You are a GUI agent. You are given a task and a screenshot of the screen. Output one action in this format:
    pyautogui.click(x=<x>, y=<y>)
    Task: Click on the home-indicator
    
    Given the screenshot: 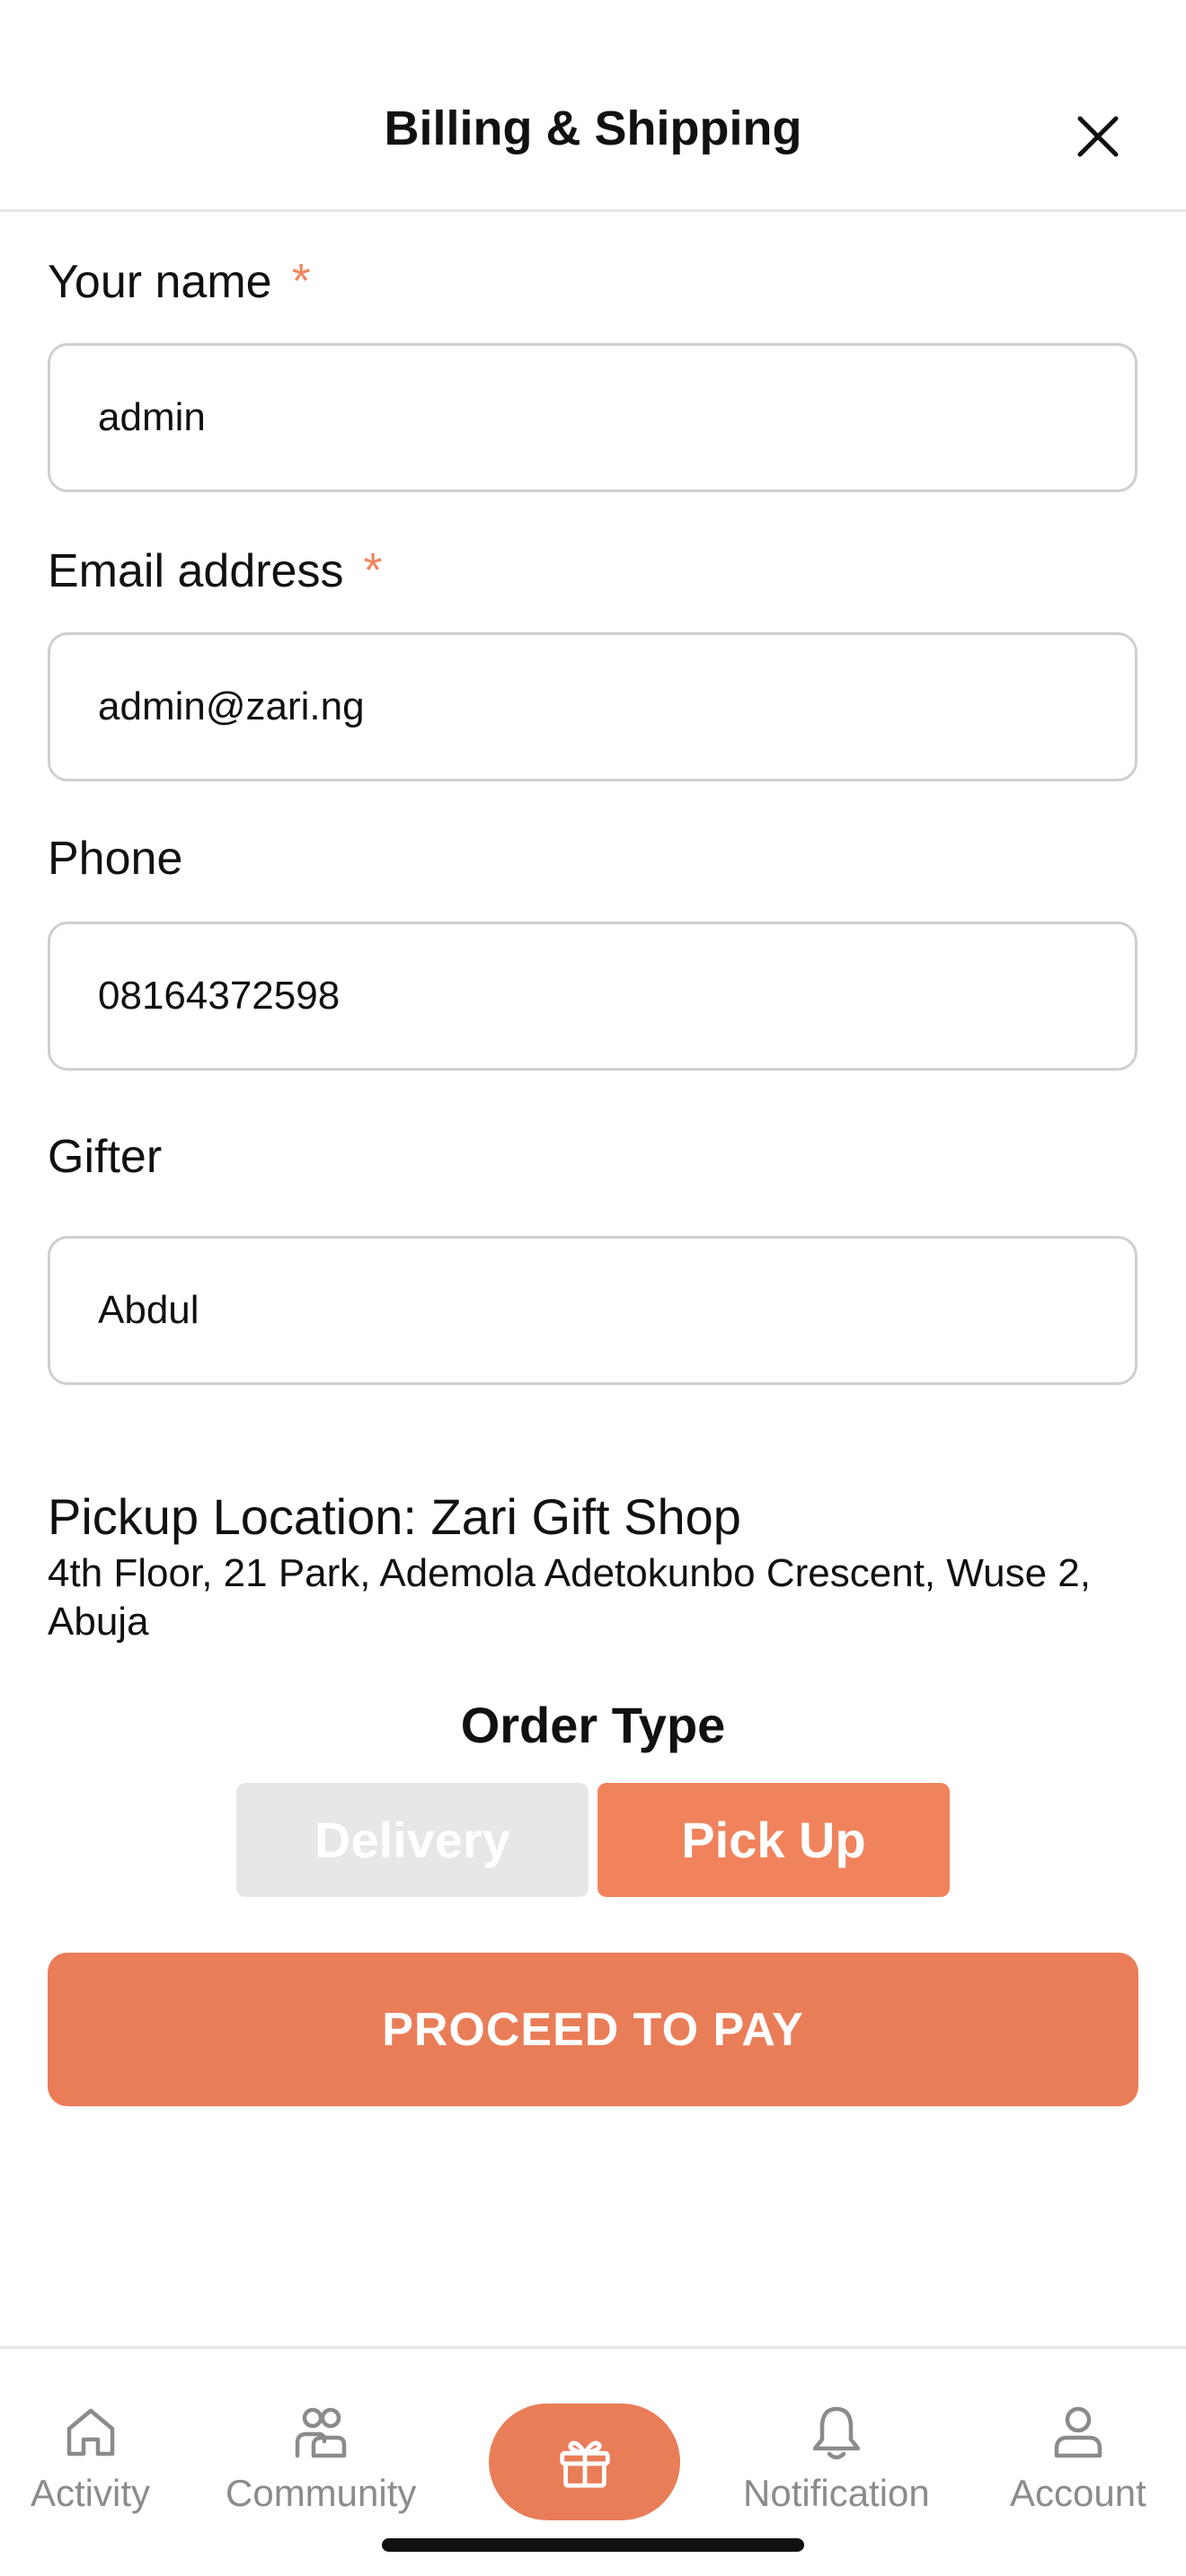 What is the action you would take?
    pyautogui.click(x=593, y=2545)
    